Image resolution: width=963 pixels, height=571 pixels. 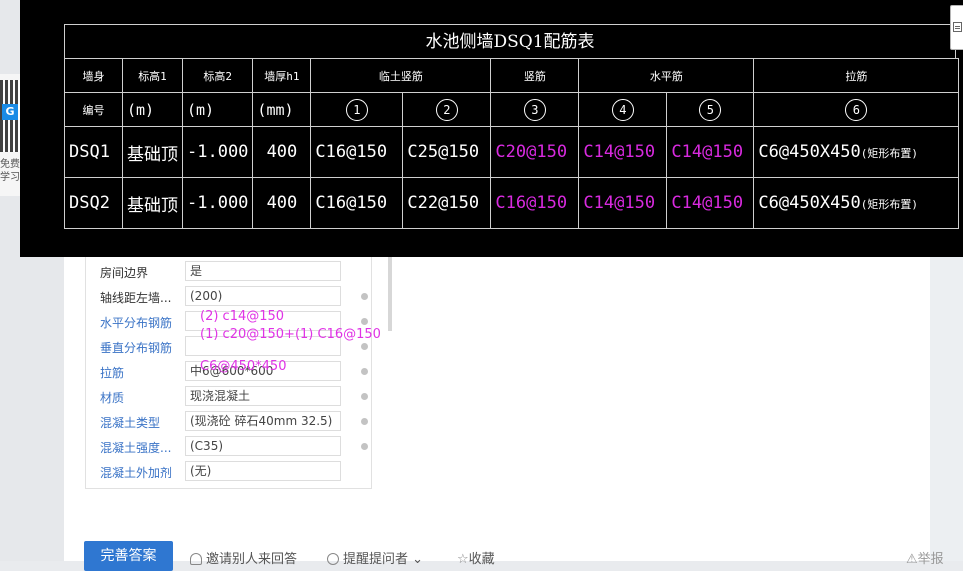 I want to click on circle-cell: 2, so click(x=447, y=109).